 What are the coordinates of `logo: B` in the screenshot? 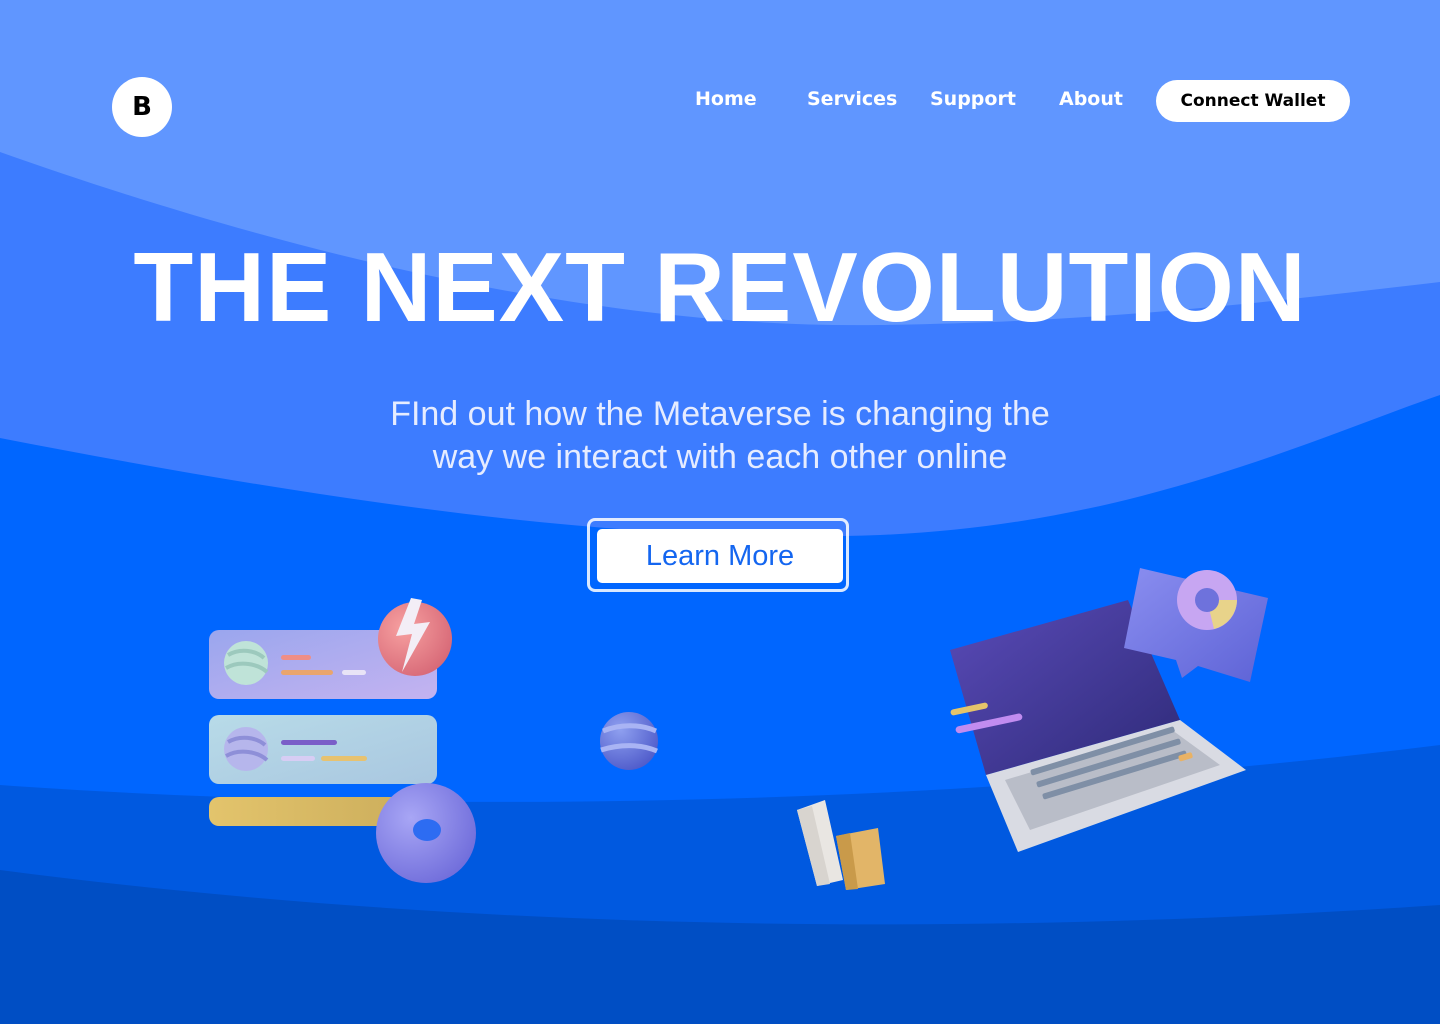 It's located at (142, 107).